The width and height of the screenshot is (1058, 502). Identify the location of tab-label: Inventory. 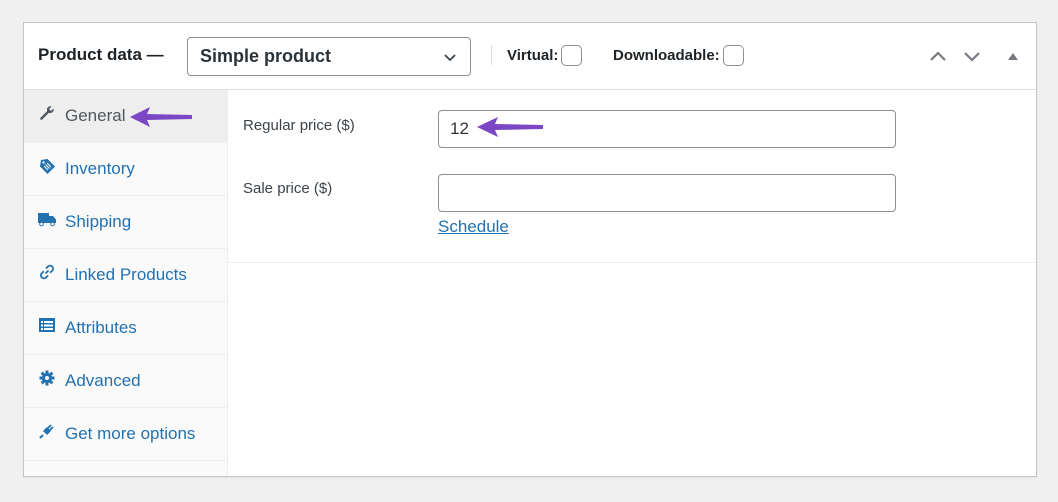
(100, 168).